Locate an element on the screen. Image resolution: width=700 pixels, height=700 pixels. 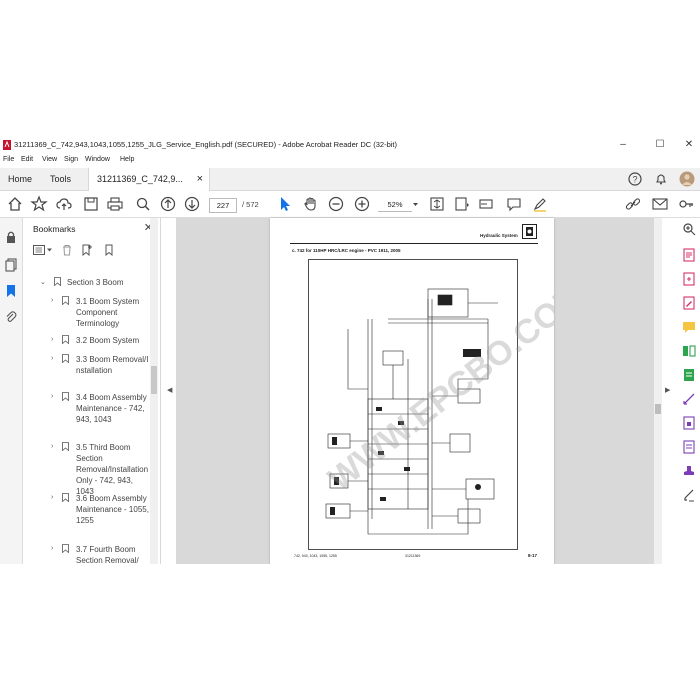
bookmark-item: 3.7 Fourth Boom Section Removal/ is located at coordinates (113, 554).